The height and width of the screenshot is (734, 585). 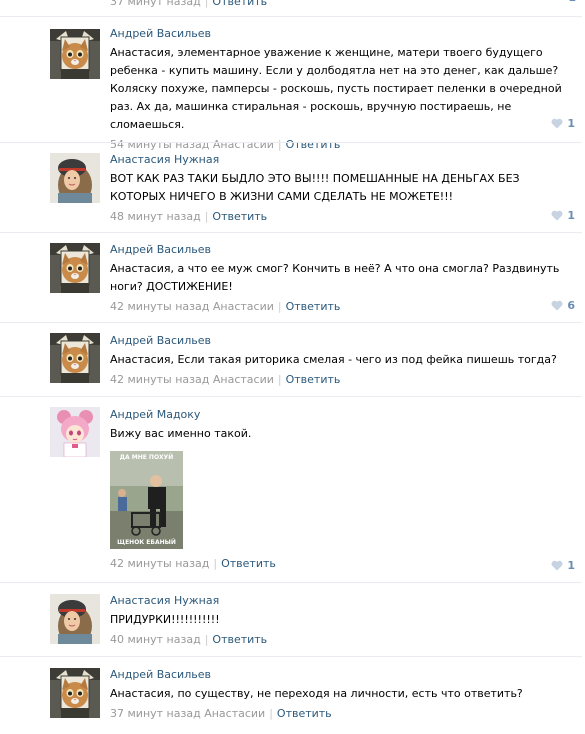 What do you see at coordinates (340, 414) in the screenshot?
I see `comment-author: Андрей Мадоку` at bounding box center [340, 414].